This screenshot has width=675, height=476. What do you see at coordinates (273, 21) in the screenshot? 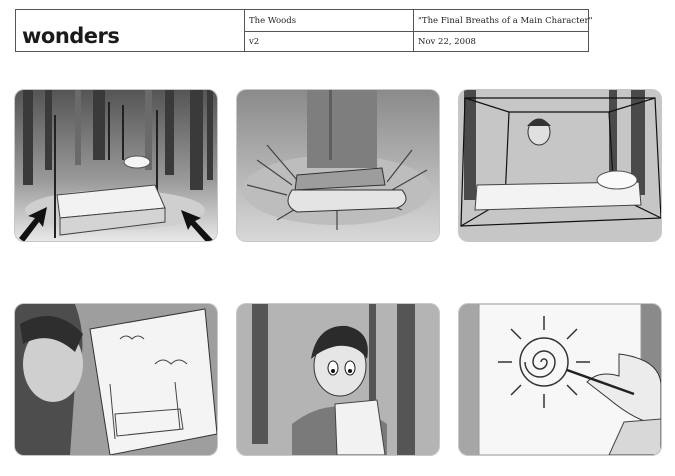
I see `project-name: The Woods` at bounding box center [273, 21].